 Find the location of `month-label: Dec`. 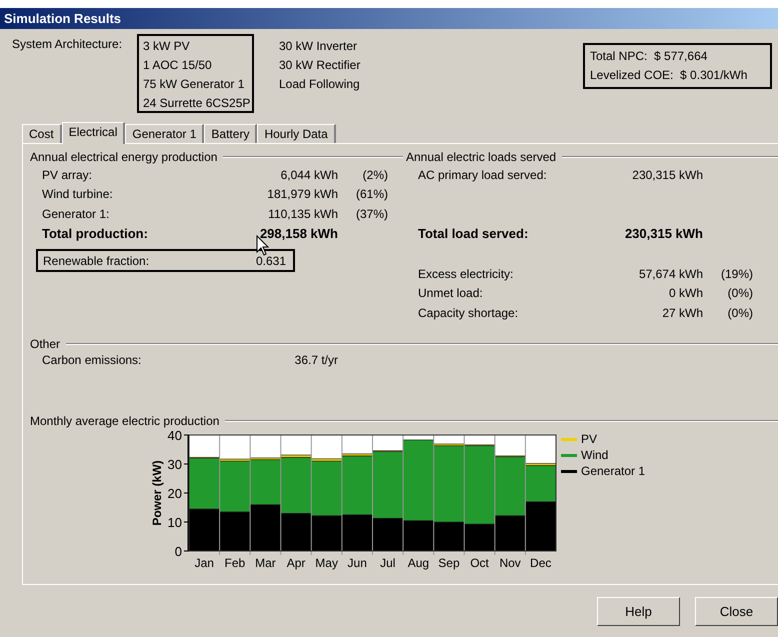

month-label: Dec is located at coordinates (541, 563).